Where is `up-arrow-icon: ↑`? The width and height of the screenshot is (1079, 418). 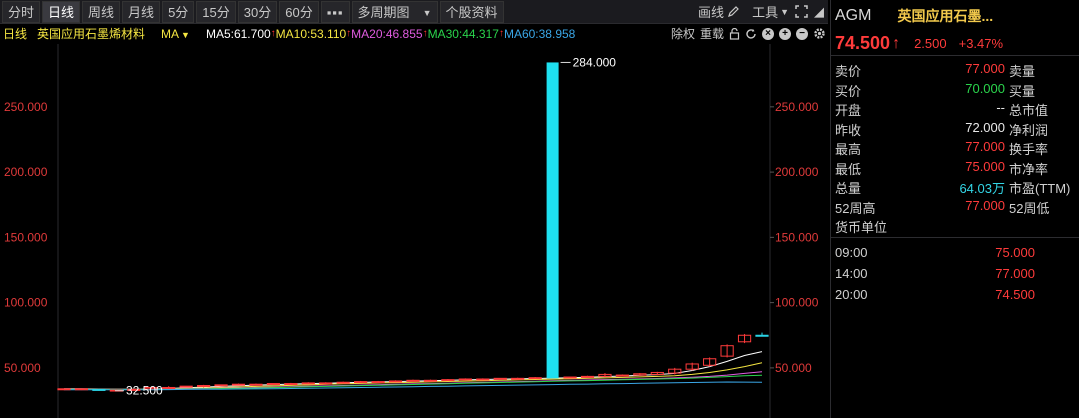
up-arrow-icon: ↑ is located at coordinates (896, 43).